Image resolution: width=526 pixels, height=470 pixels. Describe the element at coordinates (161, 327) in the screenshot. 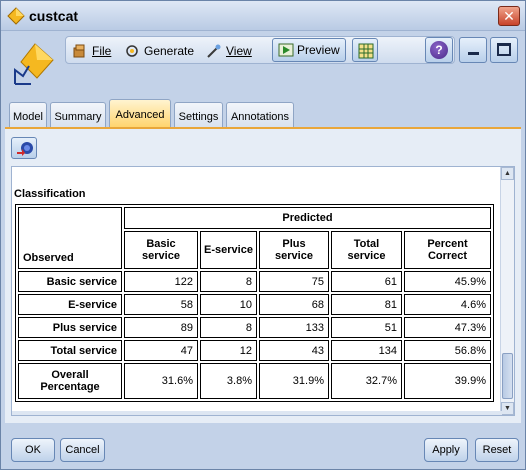

I see `table-cell: 89` at that location.